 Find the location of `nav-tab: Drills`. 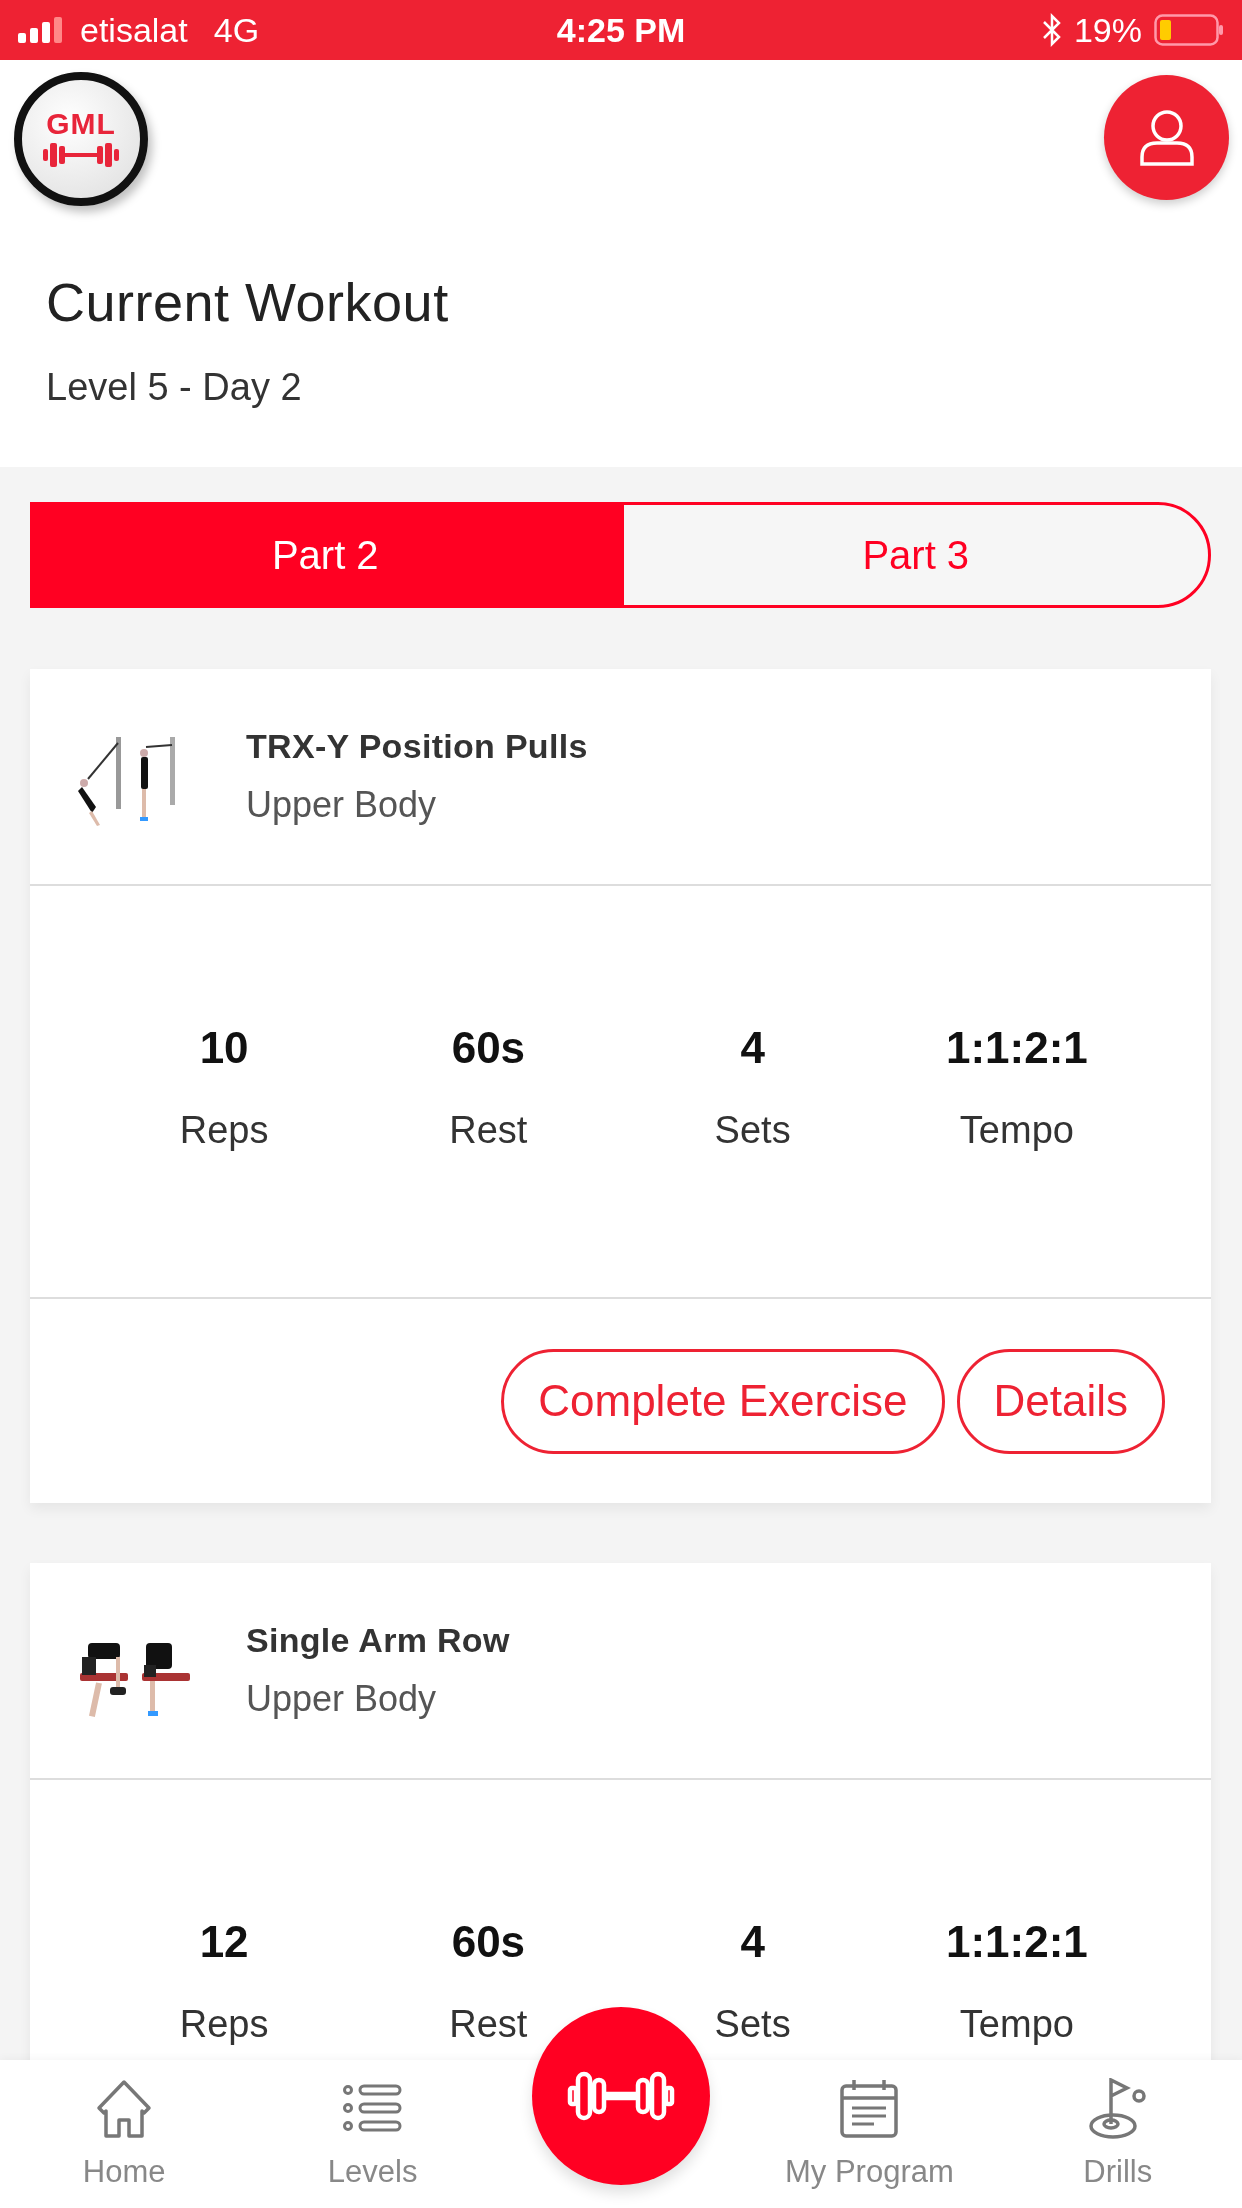

nav-tab: Drills is located at coordinates (1118, 2134).